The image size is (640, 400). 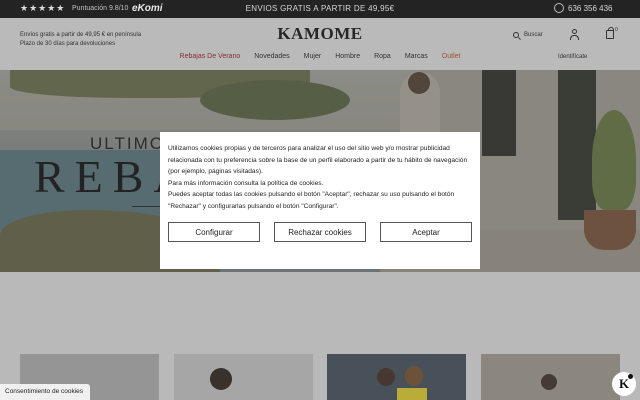 I want to click on cookie-buttons: Configurar Rechazar cookies Aceptar, so click(x=320, y=232).